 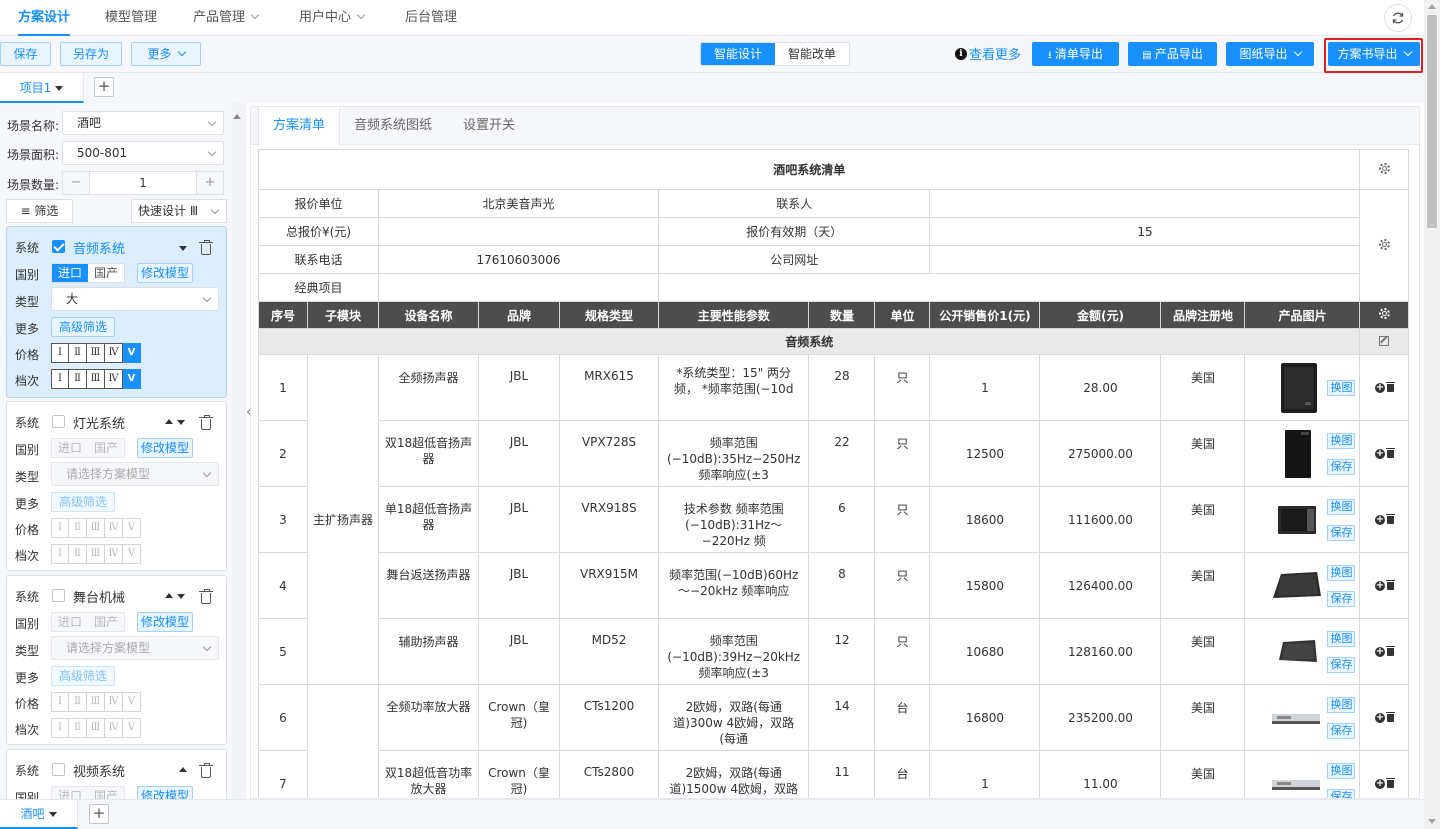 I want to click on price: 15800, so click(x=985, y=585).